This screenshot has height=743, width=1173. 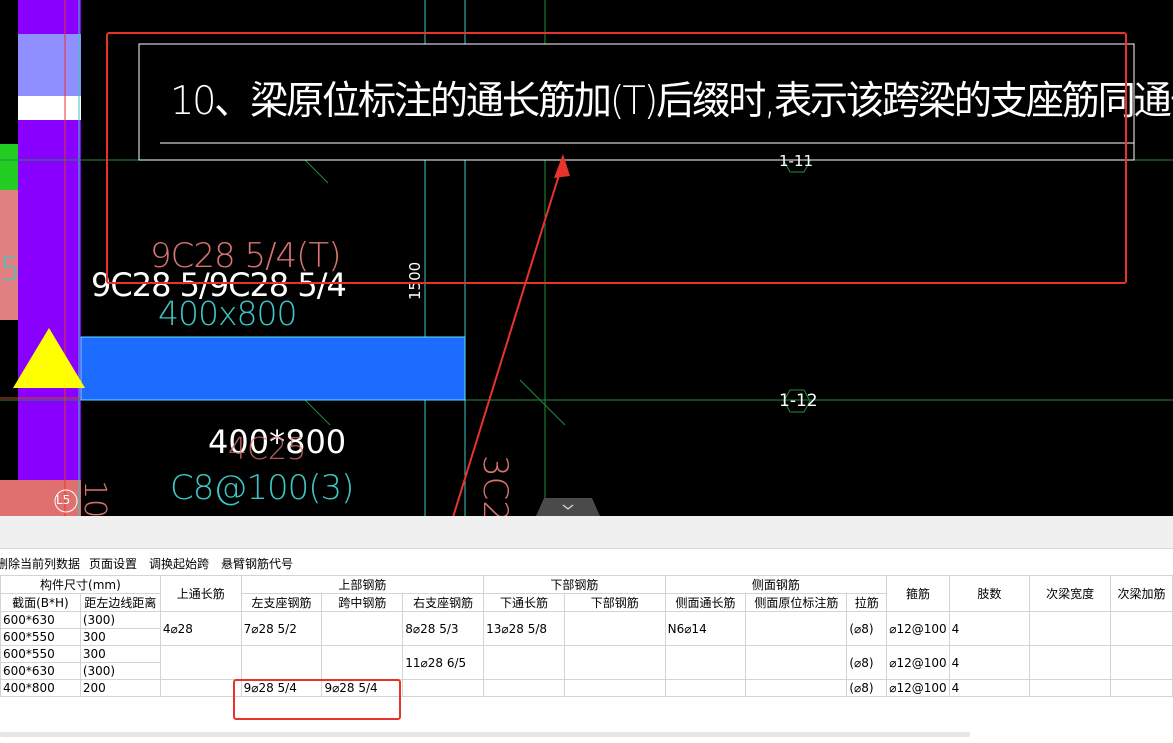 I want to click on beam-shape, so click(x=273, y=368).